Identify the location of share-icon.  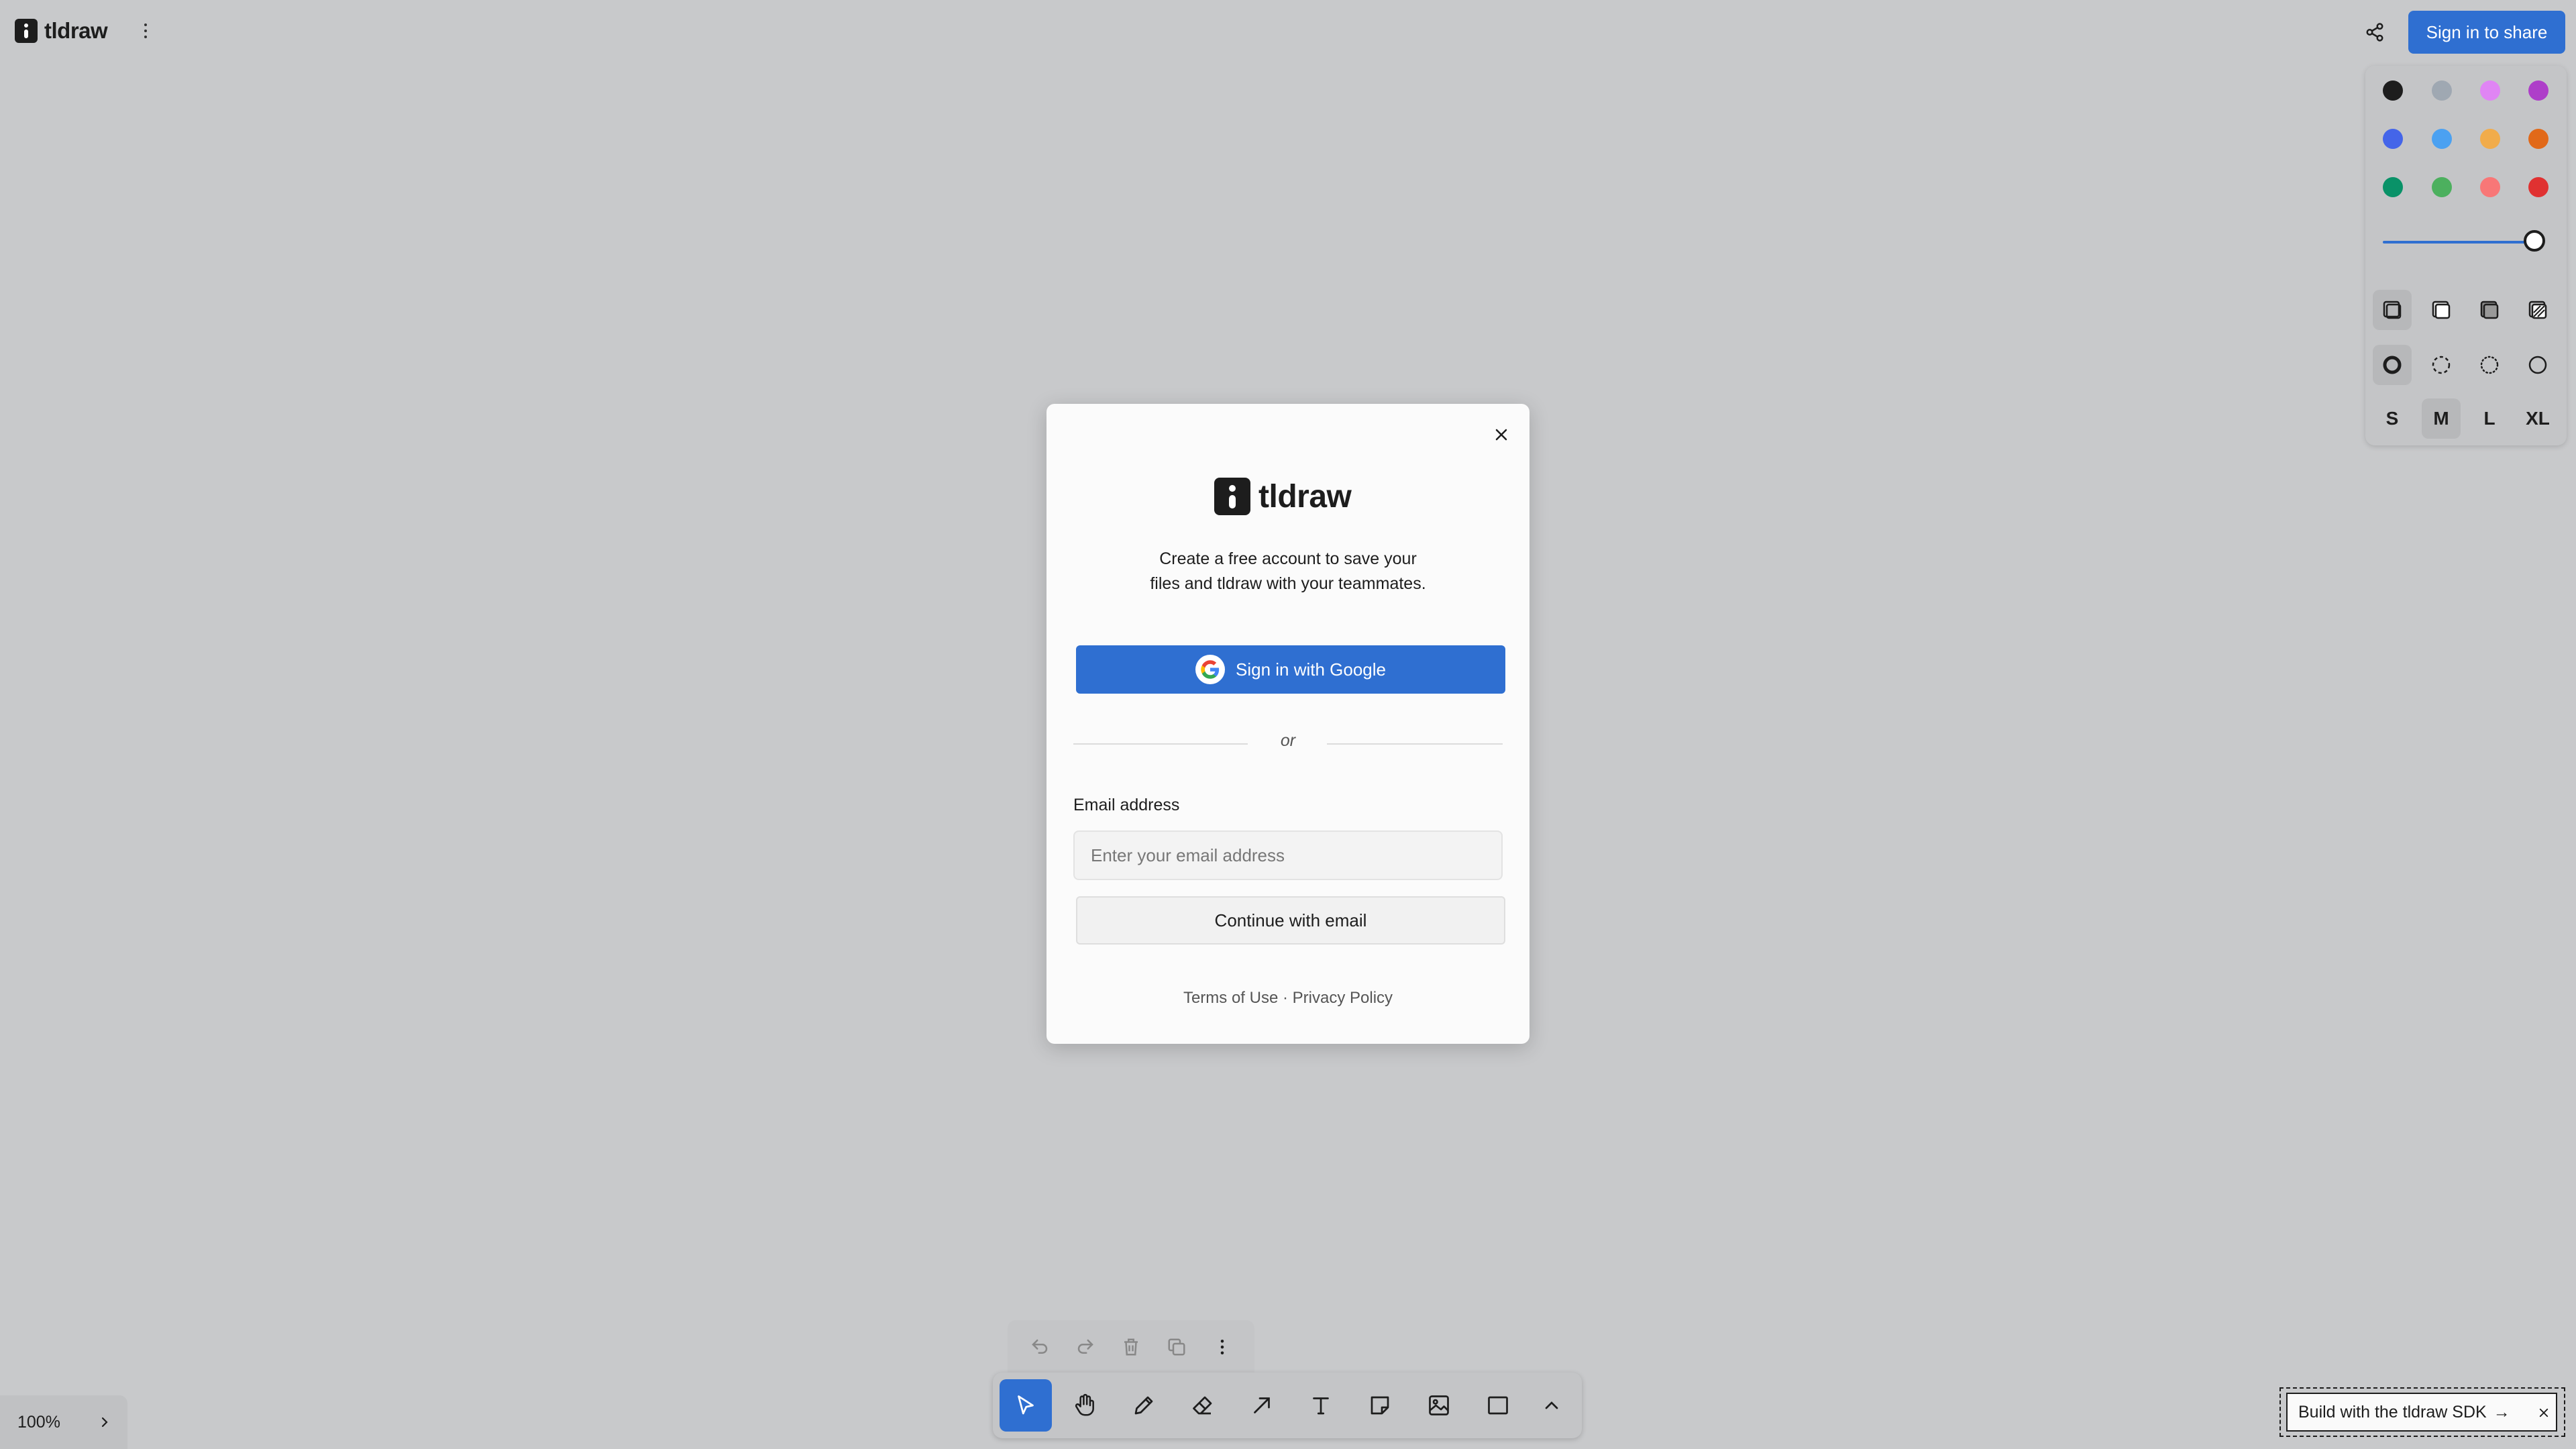
(2374, 32).